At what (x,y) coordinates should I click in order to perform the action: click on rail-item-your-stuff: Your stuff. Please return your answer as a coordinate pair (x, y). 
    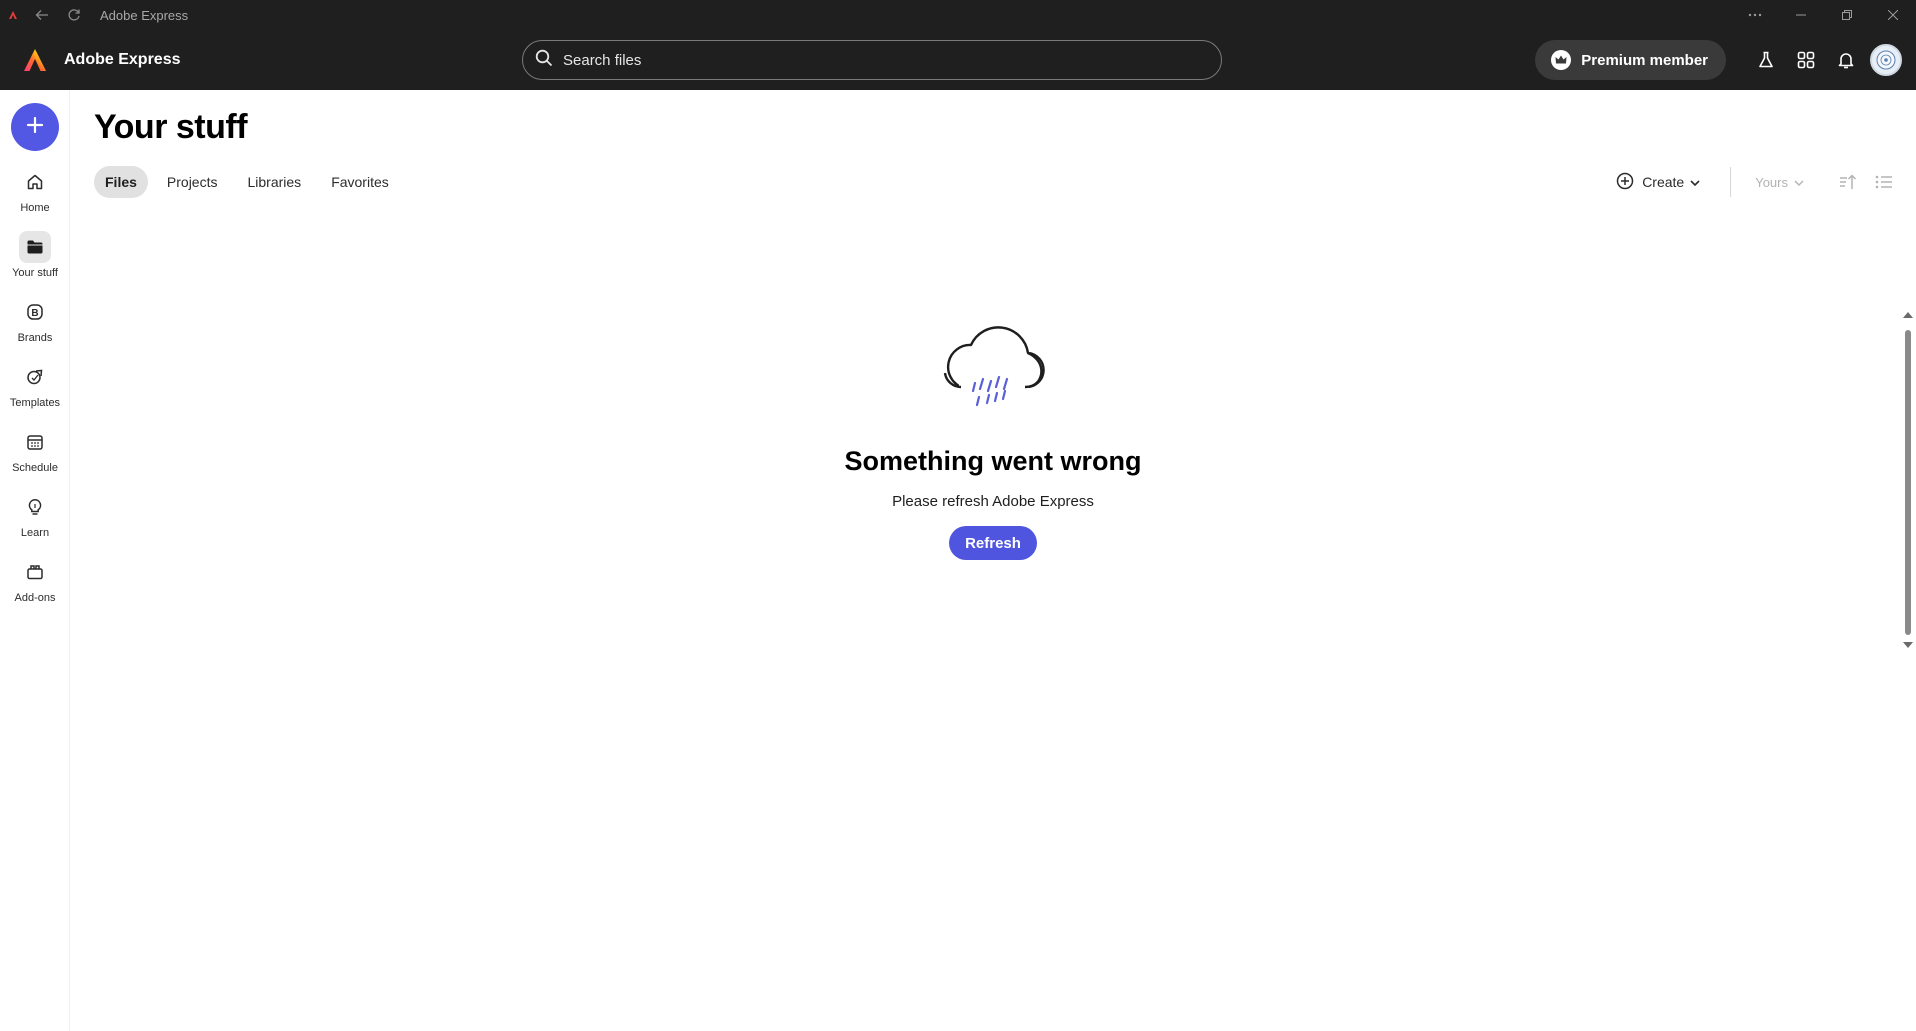
    Looking at the image, I should click on (35, 255).